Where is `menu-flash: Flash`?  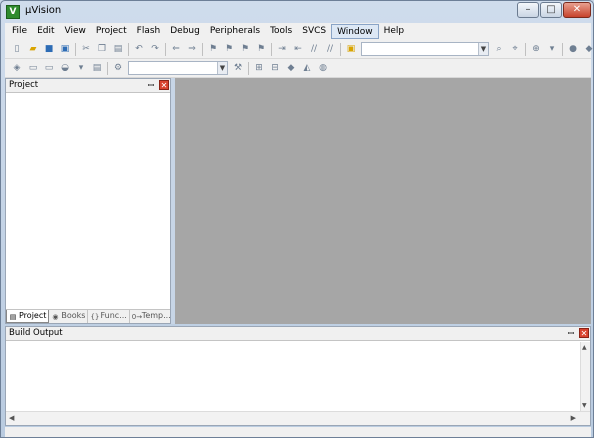 menu-flash: Flash is located at coordinates (149, 31).